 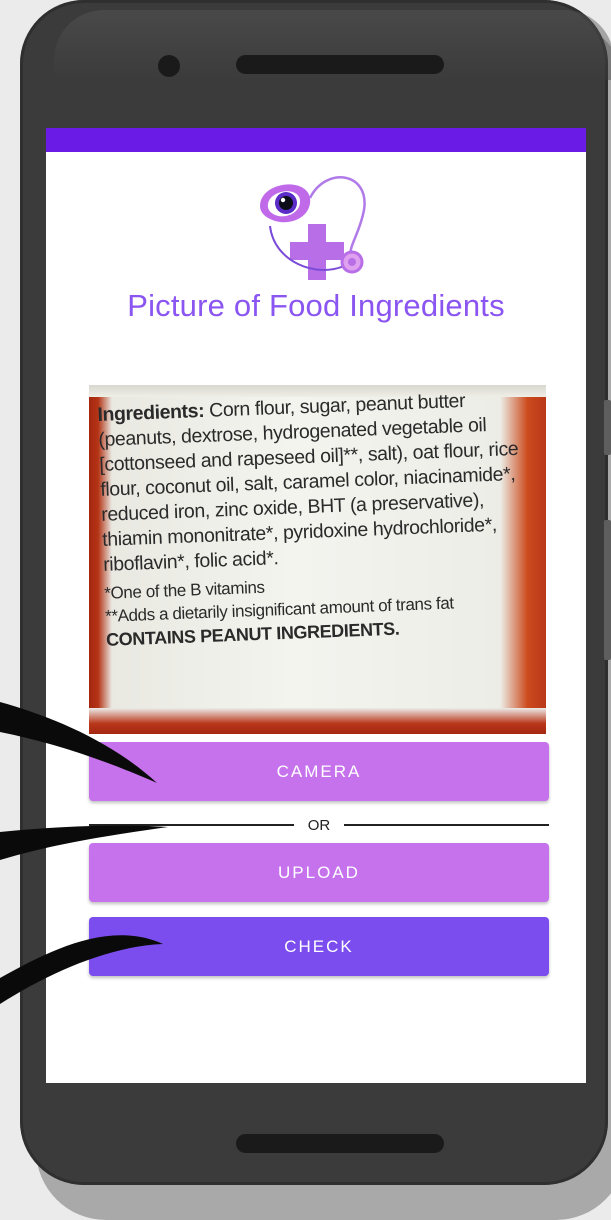 What do you see at coordinates (84, 842) in the screenshot?
I see `pointer-upload` at bounding box center [84, 842].